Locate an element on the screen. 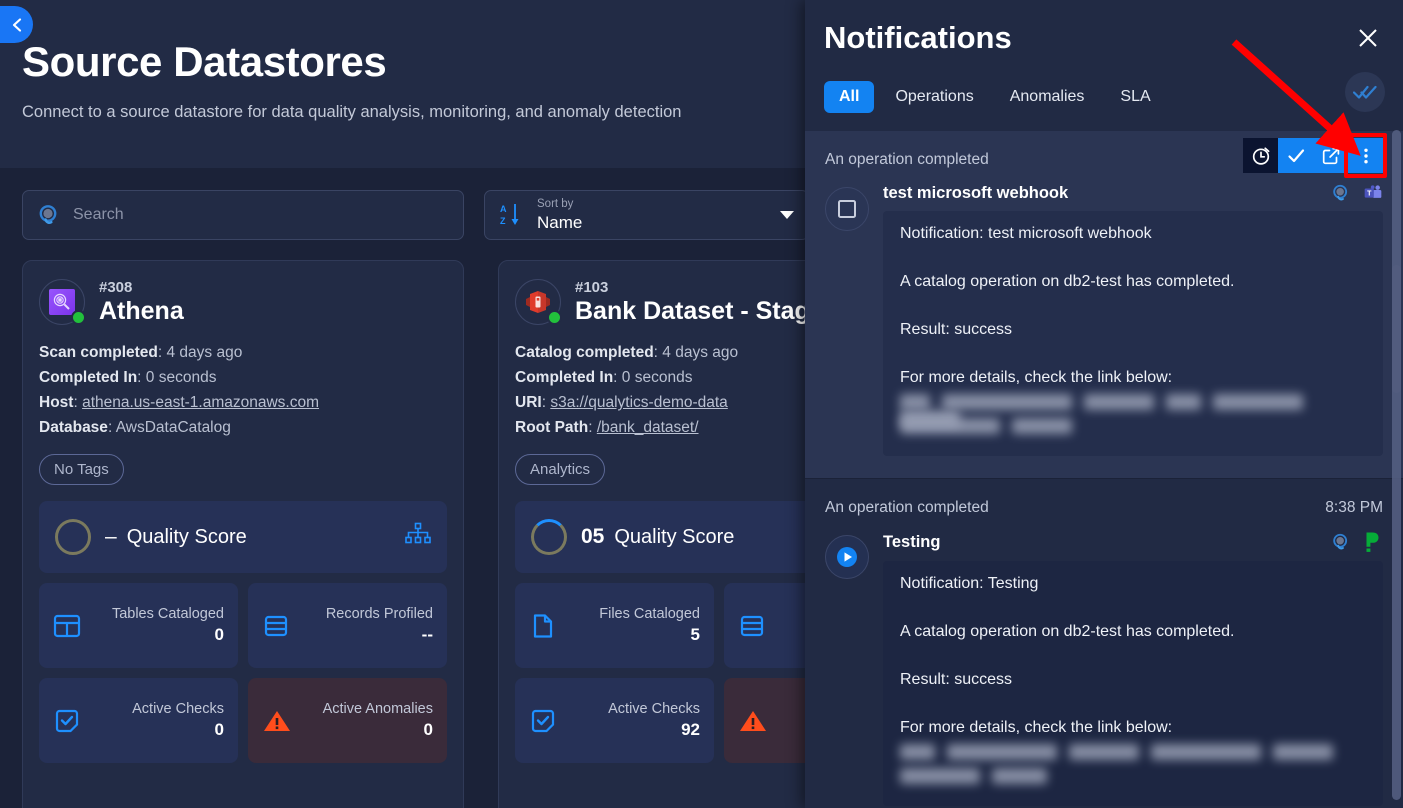 This screenshot has width=1403, height=808. clock-icon is located at coordinates (1260, 155).